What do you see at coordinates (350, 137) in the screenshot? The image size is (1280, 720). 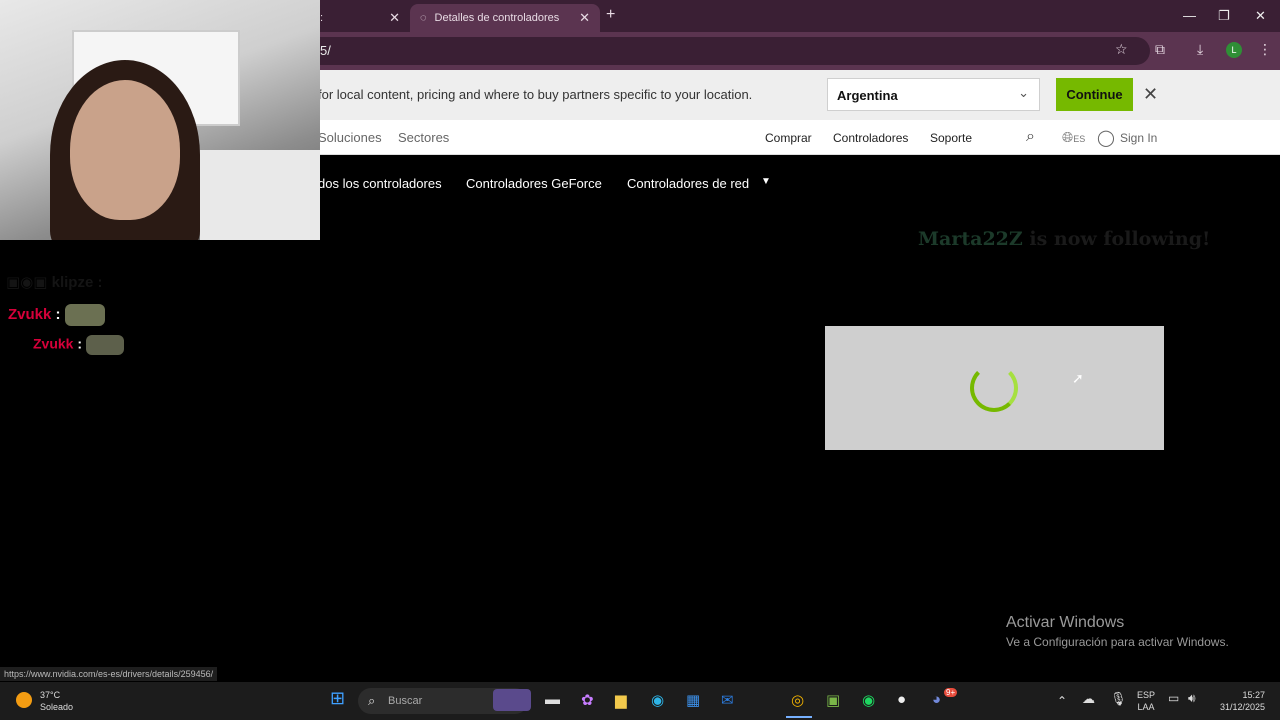 I see `nav-item-soluciones: Soluciones` at bounding box center [350, 137].